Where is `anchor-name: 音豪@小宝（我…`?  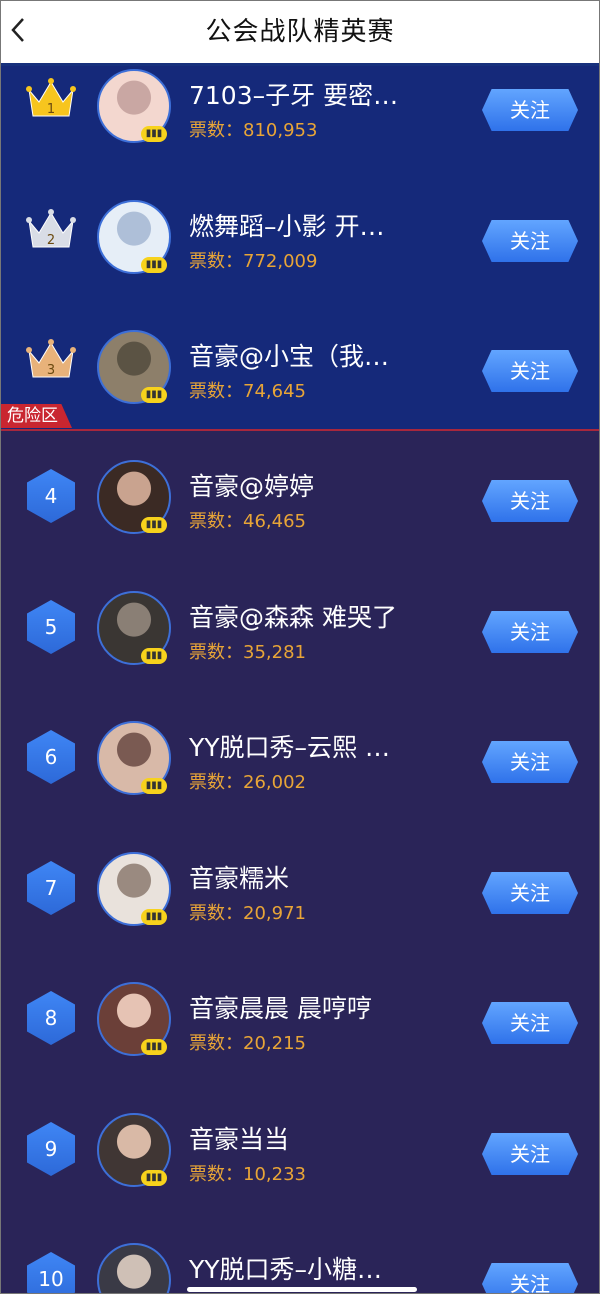
anchor-name: 音豪@小宝（我… is located at coordinates (314, 355).